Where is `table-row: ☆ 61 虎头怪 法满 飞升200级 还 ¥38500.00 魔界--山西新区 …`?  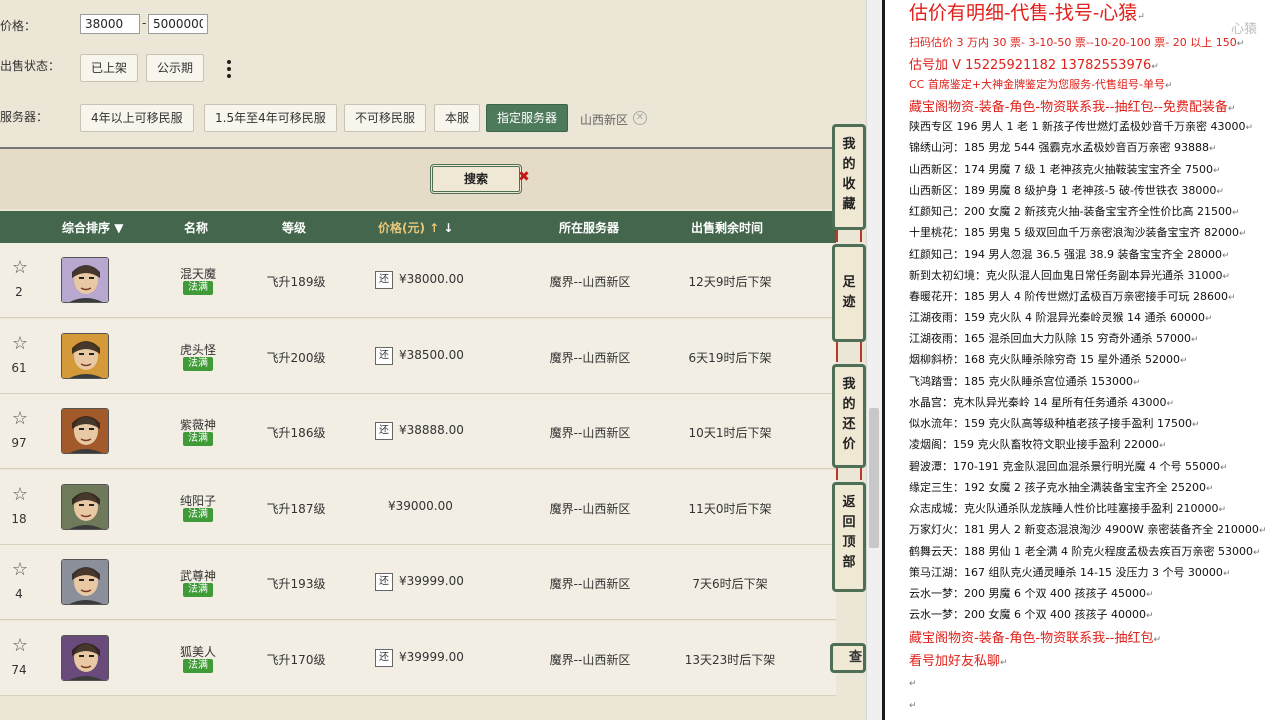 table-row: ☆ 61 虎头怪 法满 飞升200级 还 ¥38500.00 魔界--山西新区 … is located at coordinates (418, 356).